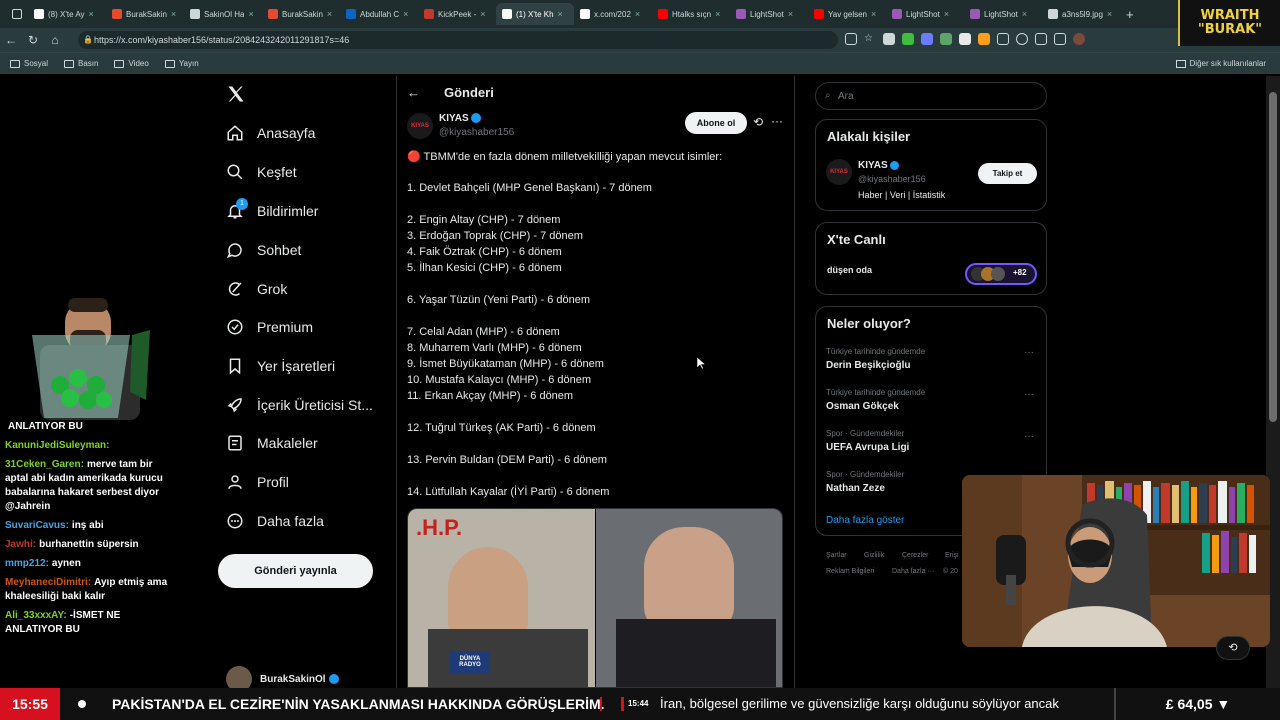 The height and width of the screenshot is (720, 1280). What do you see at coordinates (849, 270) in the screenshot?
I see `live-room-title: düşen oda` at bounding box center [849, 270].